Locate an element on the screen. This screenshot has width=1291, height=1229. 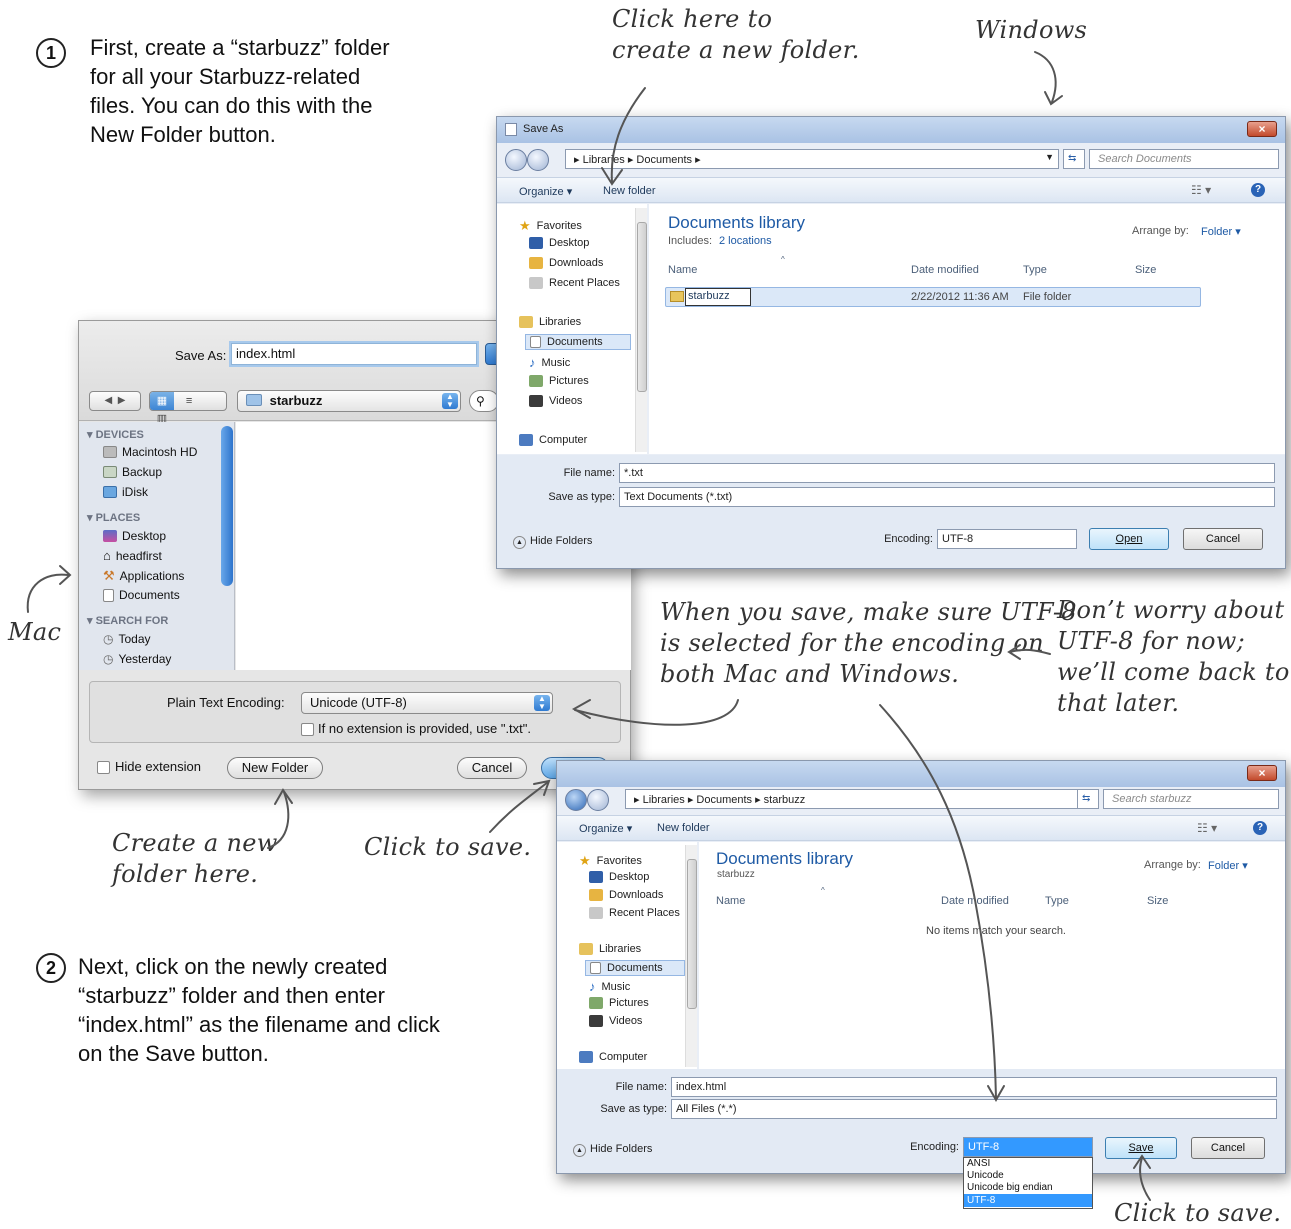
win2-arrange-value: Folder ▾ is located at coordinates (1228, 865).